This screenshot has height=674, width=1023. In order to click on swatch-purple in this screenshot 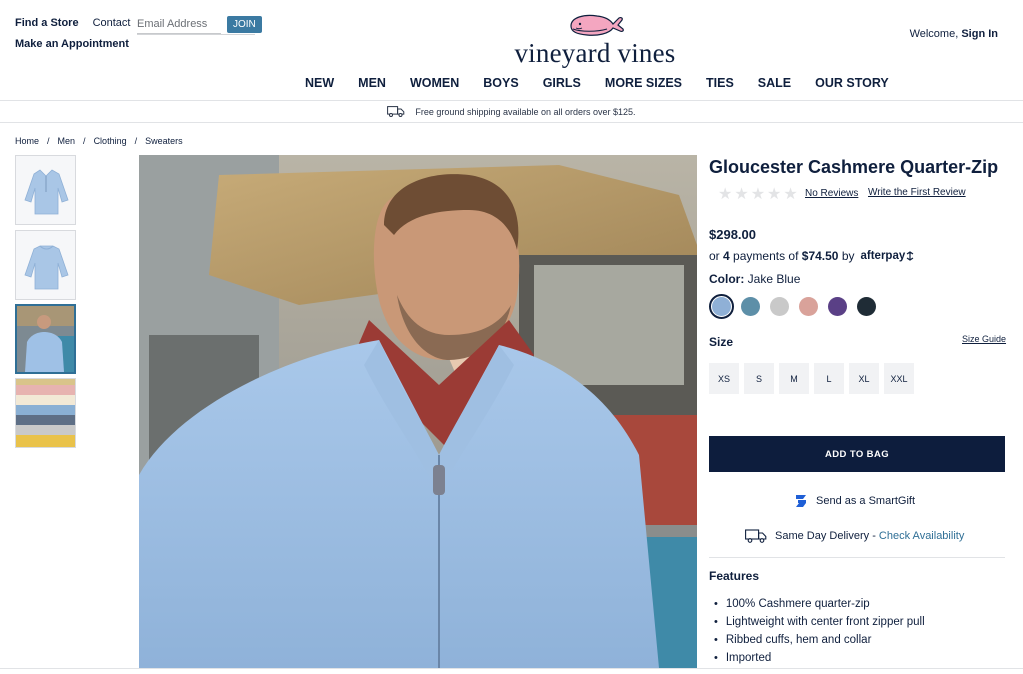, I will do `click(837, 306)`.